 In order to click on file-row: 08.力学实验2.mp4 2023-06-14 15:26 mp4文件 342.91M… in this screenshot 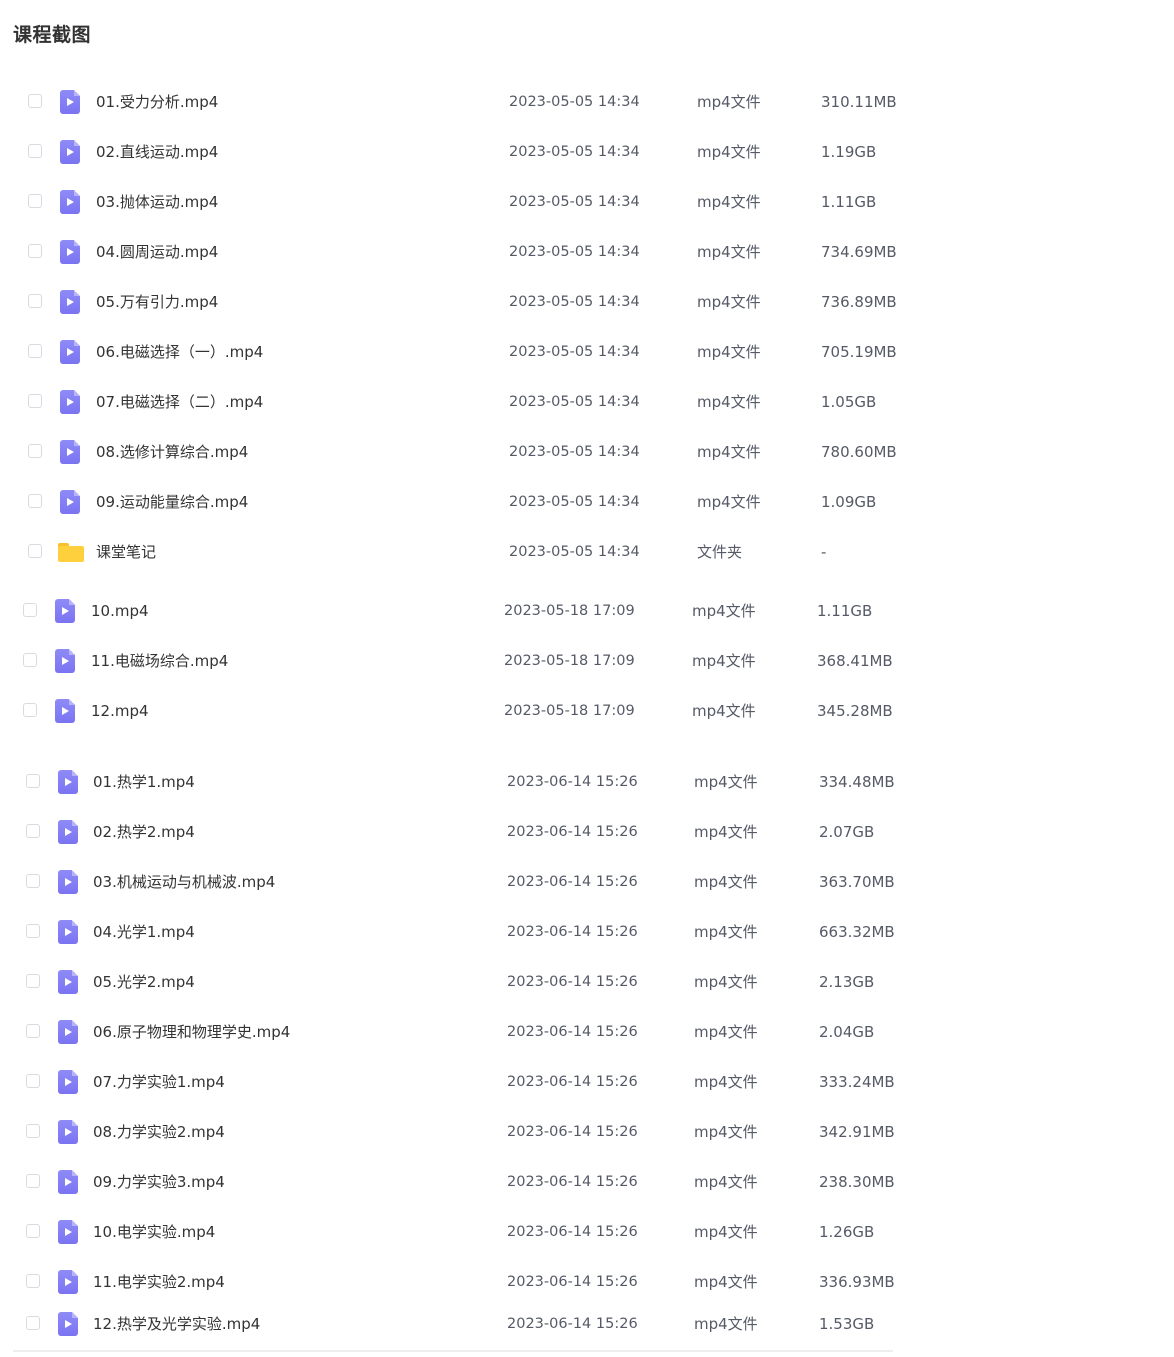, I will do `click(470, 1132)`.